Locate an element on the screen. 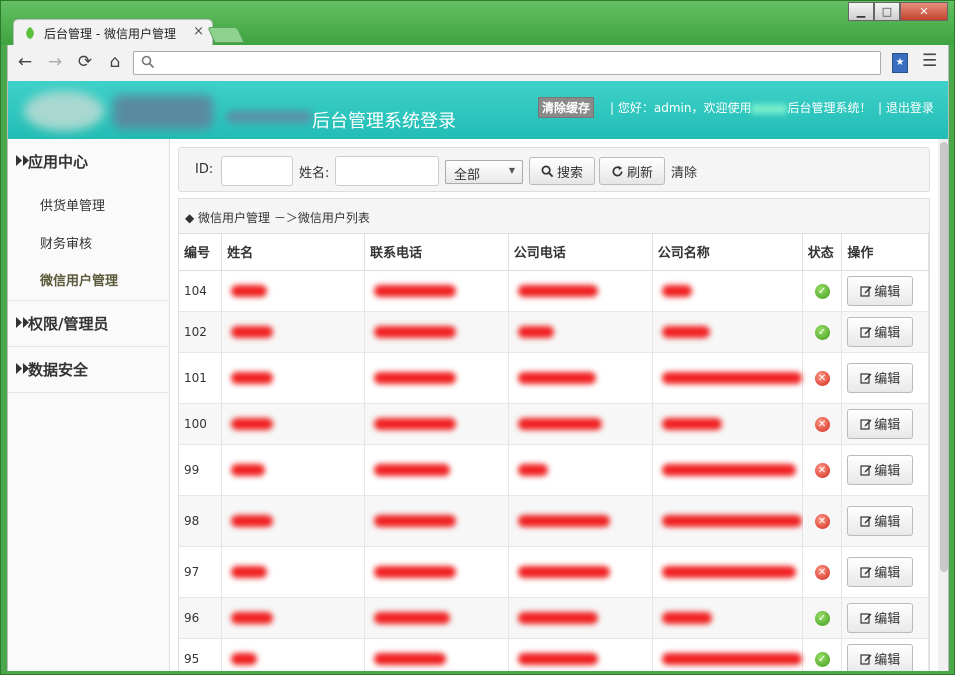 The image size is (955, 675). status-select: 全部 ▼ is located at coordinates (484, 172).